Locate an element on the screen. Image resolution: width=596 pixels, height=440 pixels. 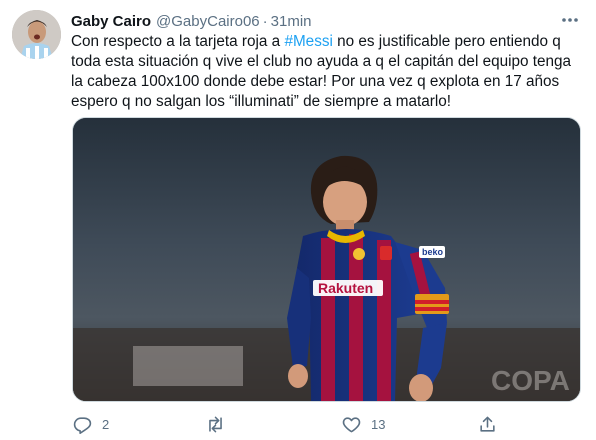
hashtag-link: #Messi is located at coordinates (308, 41).